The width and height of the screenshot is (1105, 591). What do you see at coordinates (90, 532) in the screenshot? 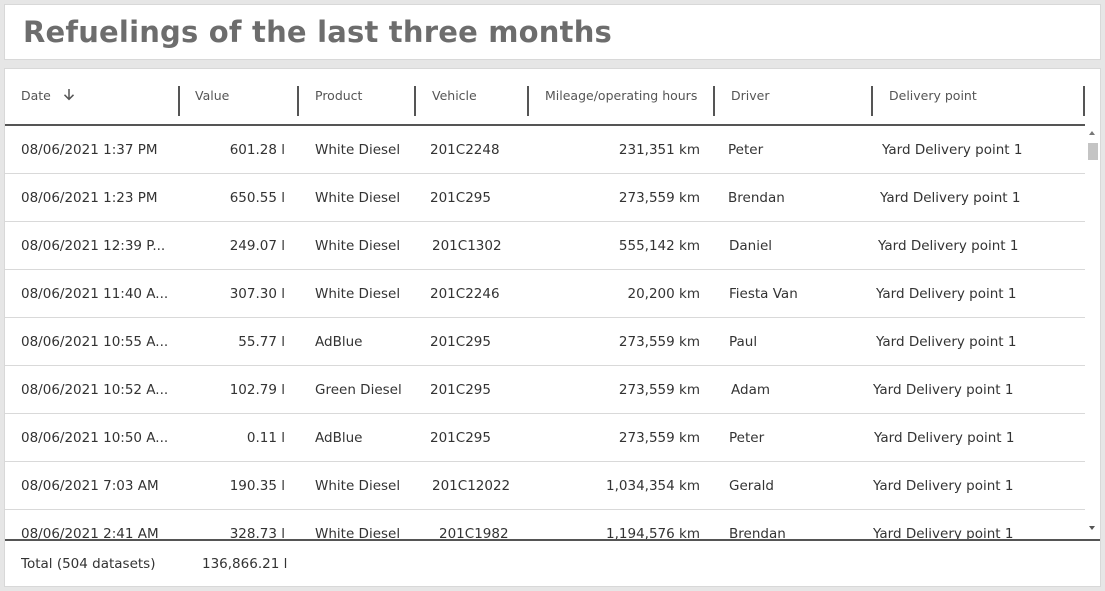
I see `cell-date: 08/06/2021 2:41 AM` at bounding box center [90, 532].